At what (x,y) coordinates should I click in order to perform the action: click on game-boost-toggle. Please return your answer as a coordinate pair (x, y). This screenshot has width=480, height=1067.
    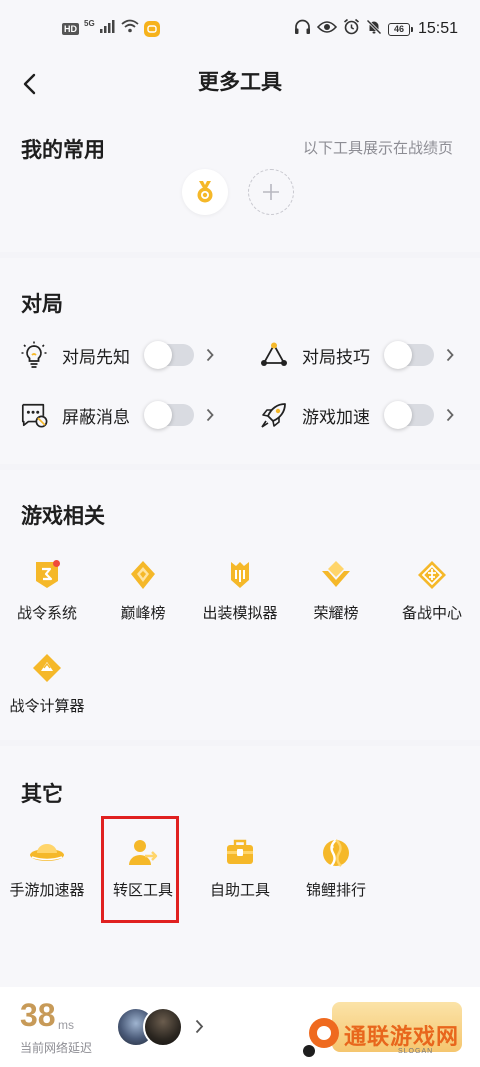
    Looking at the image, I should click on (409, 415).